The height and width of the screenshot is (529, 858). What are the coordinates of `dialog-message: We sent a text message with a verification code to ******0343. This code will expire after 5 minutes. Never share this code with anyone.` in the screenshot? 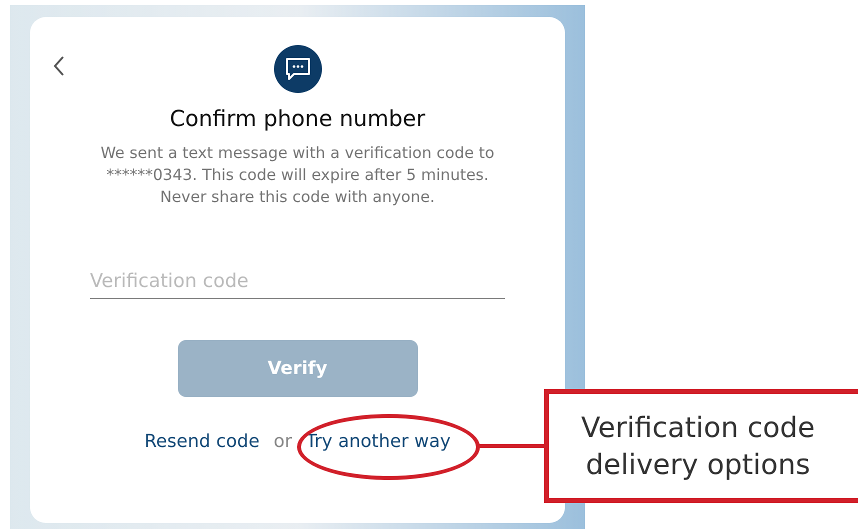 It's located at (298, 175).